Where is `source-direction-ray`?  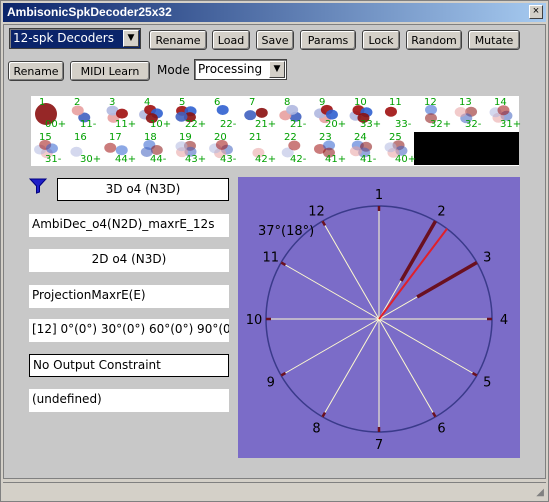
source-direction-ray is located at coordinates (413, 274).